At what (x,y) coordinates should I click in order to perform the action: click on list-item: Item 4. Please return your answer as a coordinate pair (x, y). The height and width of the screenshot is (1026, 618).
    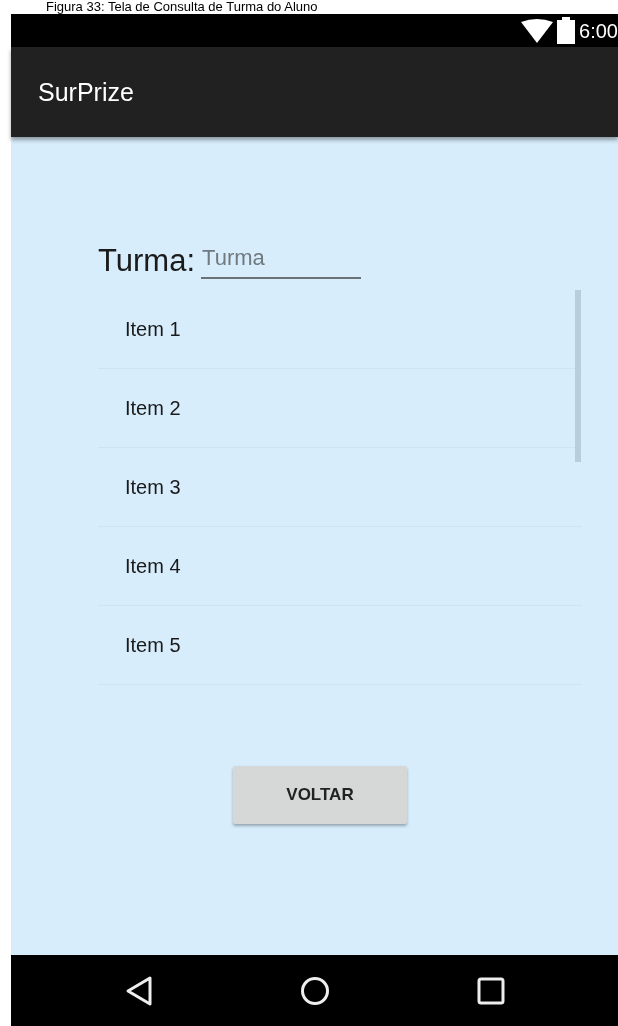
    Looking at the image, I should click on (340, 566).